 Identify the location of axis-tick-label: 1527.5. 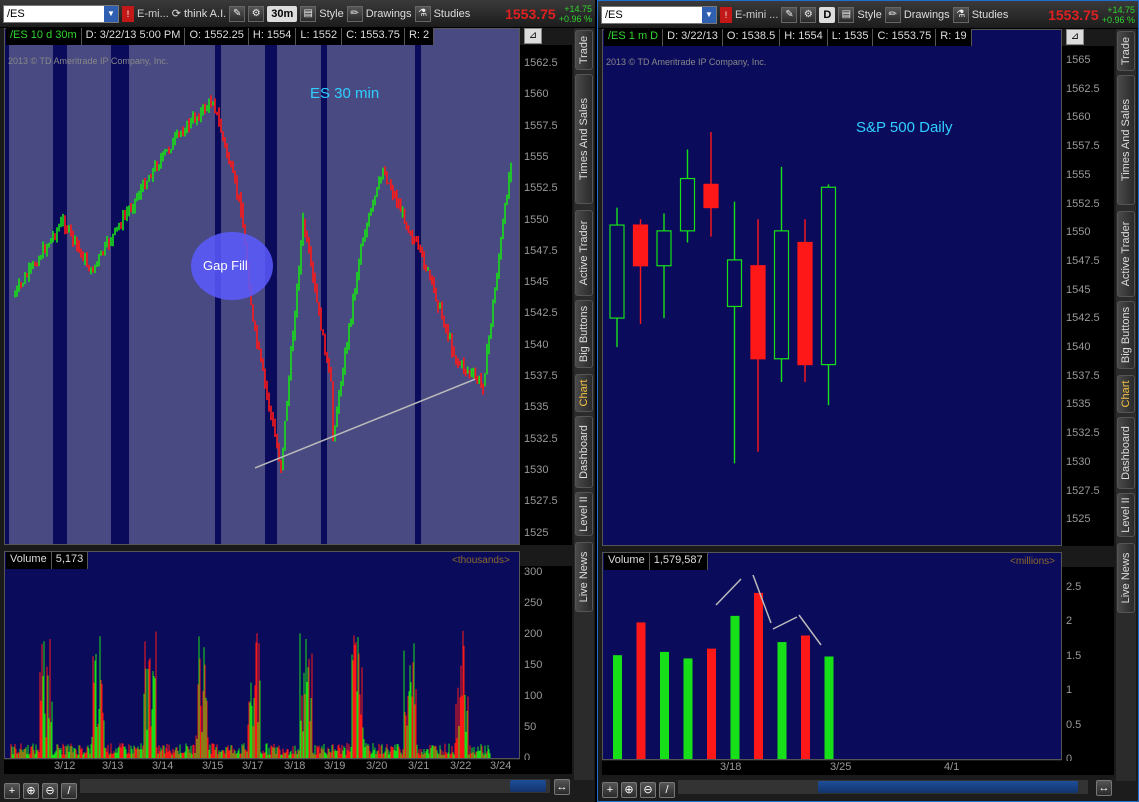
(1083, 490).